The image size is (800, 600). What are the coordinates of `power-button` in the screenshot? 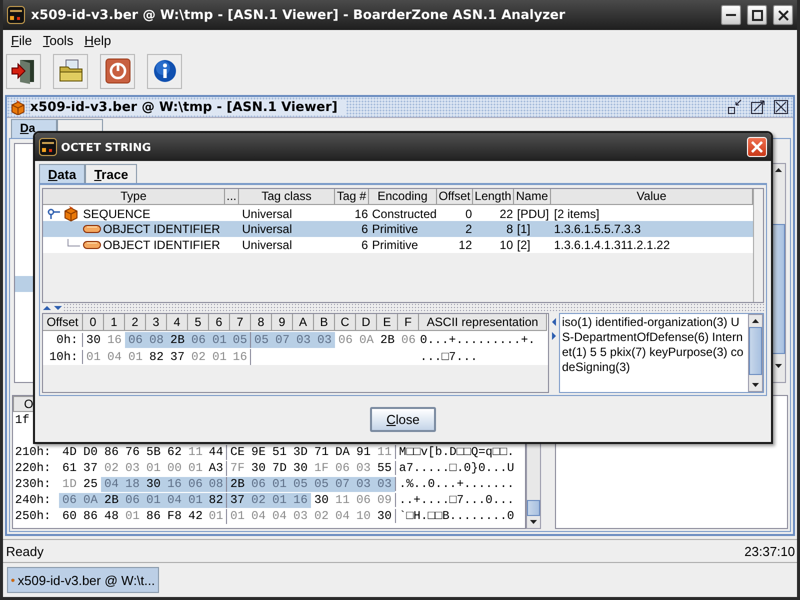 It's located at (117, 71).